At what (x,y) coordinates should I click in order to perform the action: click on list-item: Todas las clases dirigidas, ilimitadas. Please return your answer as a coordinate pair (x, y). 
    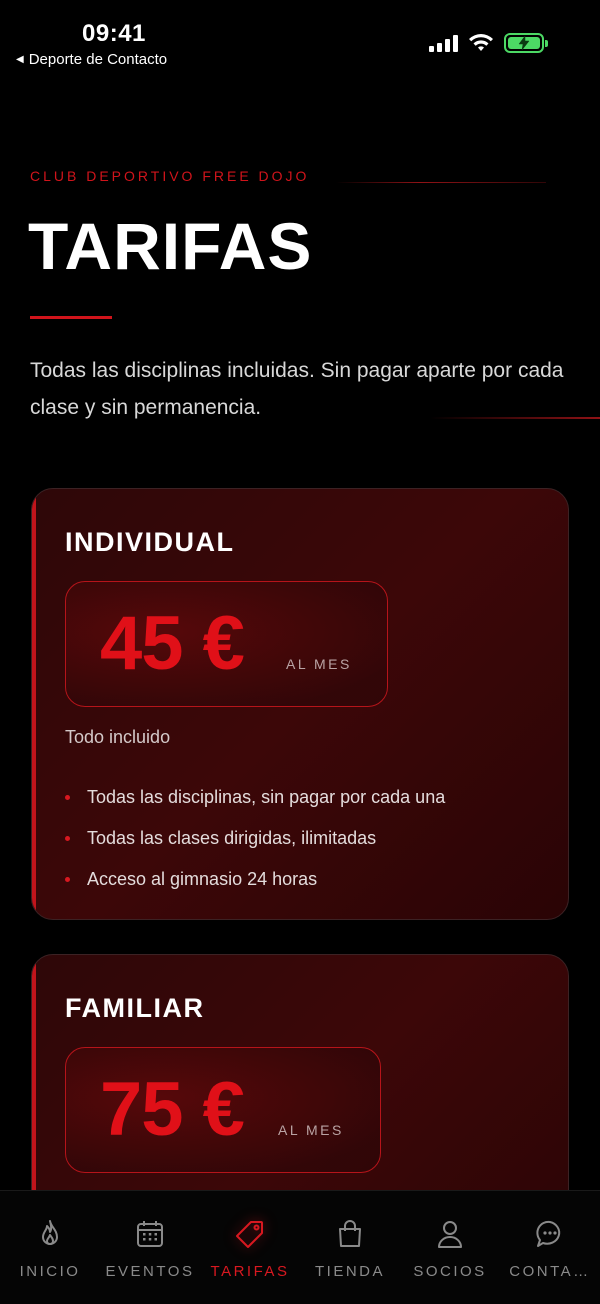
    Looking at the image, I should click on (255, 838).